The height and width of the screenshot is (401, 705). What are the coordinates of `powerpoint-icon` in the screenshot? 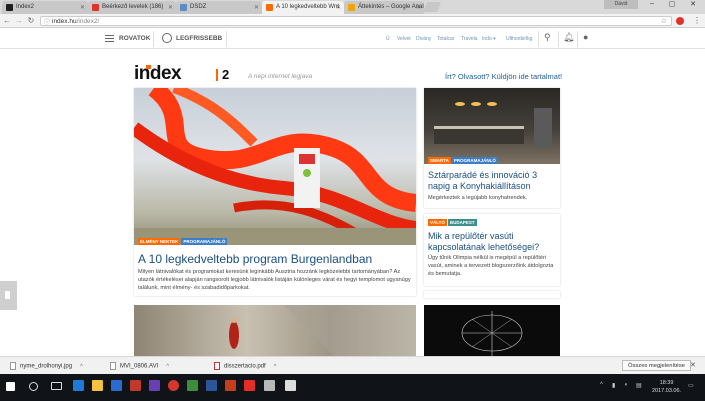 It's located at (230, 385).